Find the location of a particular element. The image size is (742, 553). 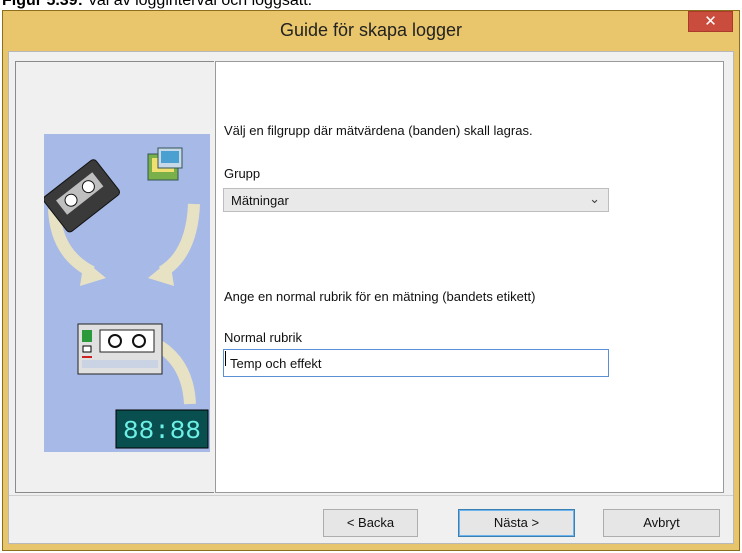

group-select-value: Mätningar is located at coordinates (260, 200).